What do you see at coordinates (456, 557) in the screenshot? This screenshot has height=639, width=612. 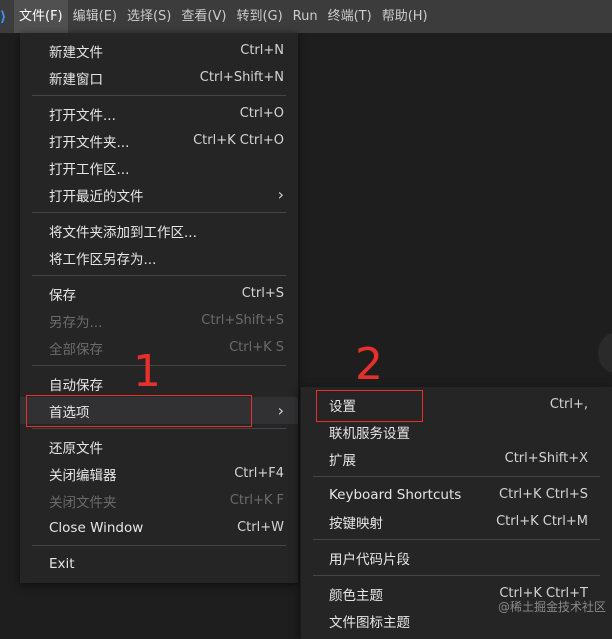 I see `menu-item: 用户代码片段` at bounding box center [456, 557].